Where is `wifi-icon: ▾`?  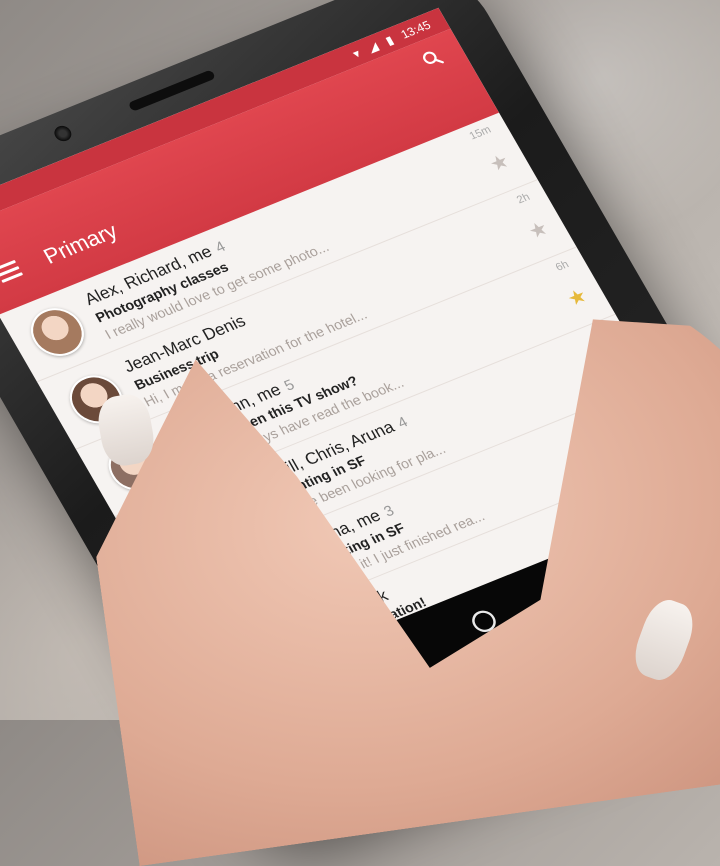
wifi-icon: ▾ is located at coordinates (356, 53).